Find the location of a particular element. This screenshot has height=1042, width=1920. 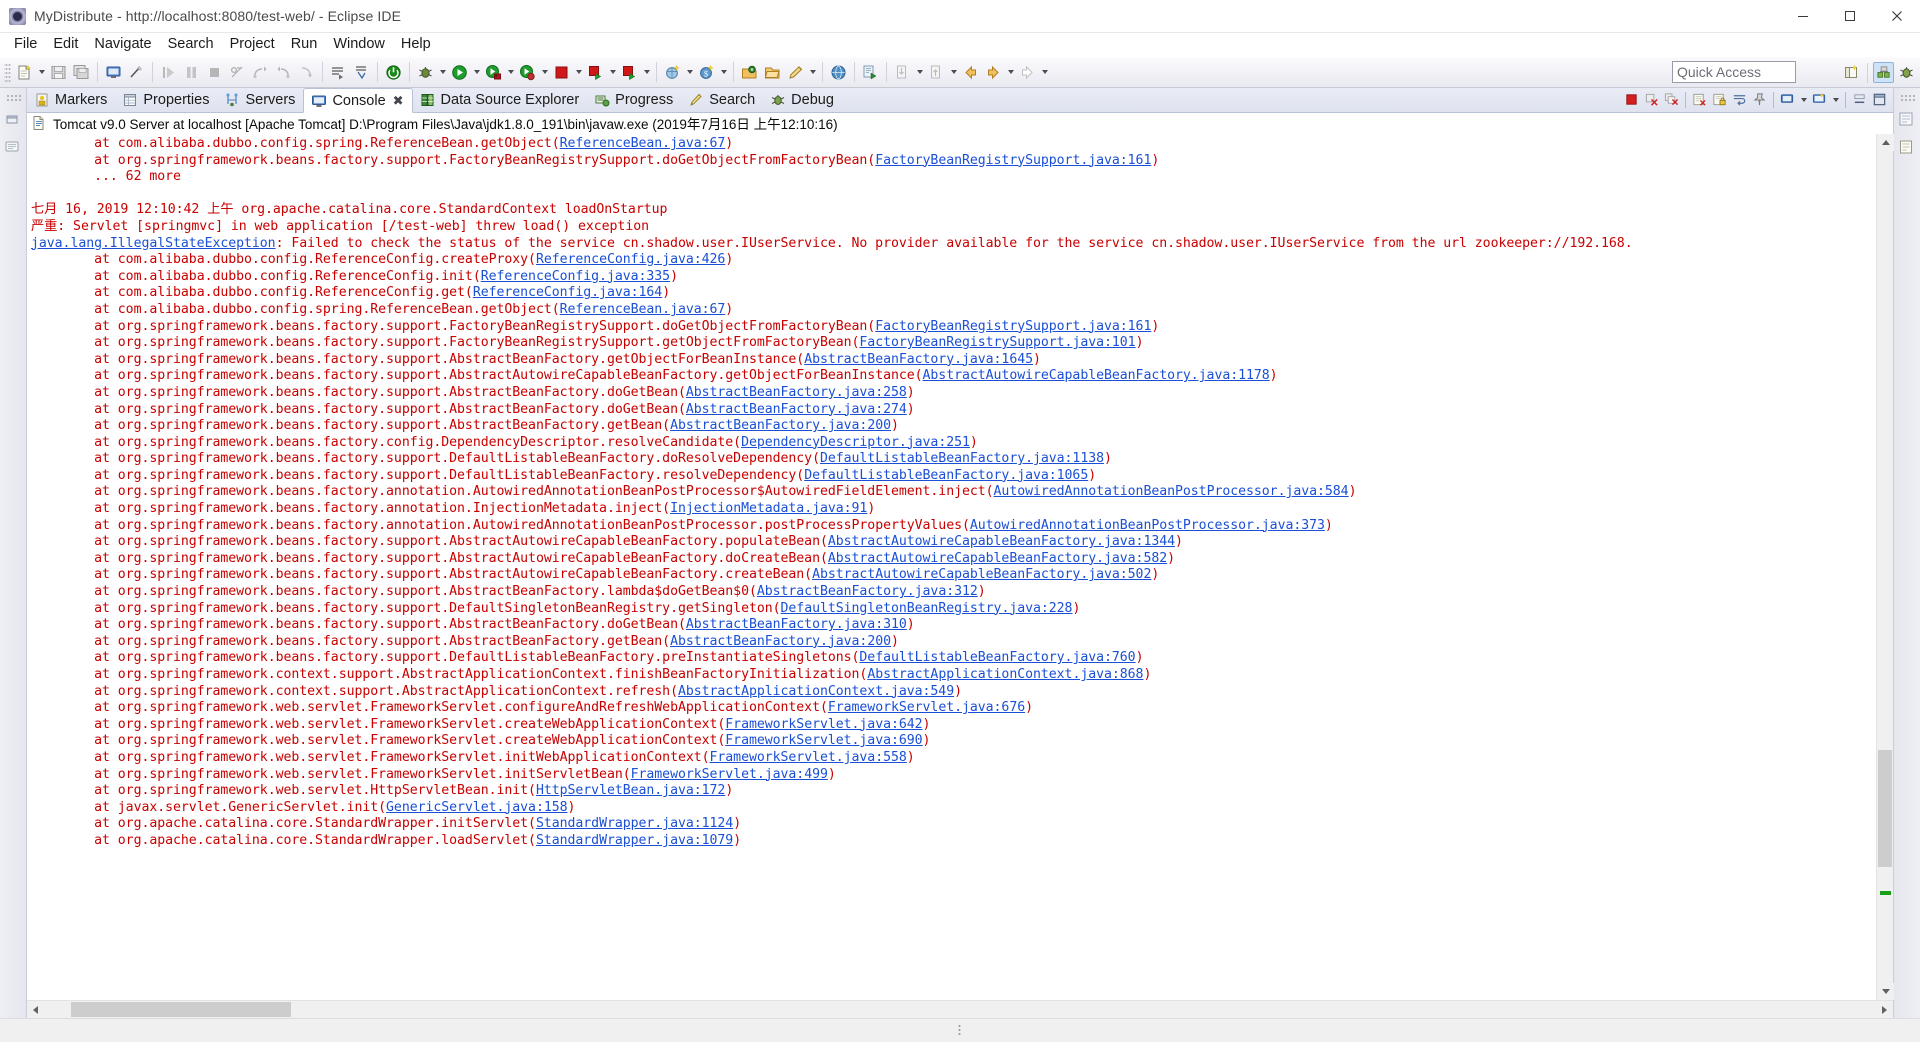

new-dollar-dropdown-arrow-icon is located at coordinates (723, 72).